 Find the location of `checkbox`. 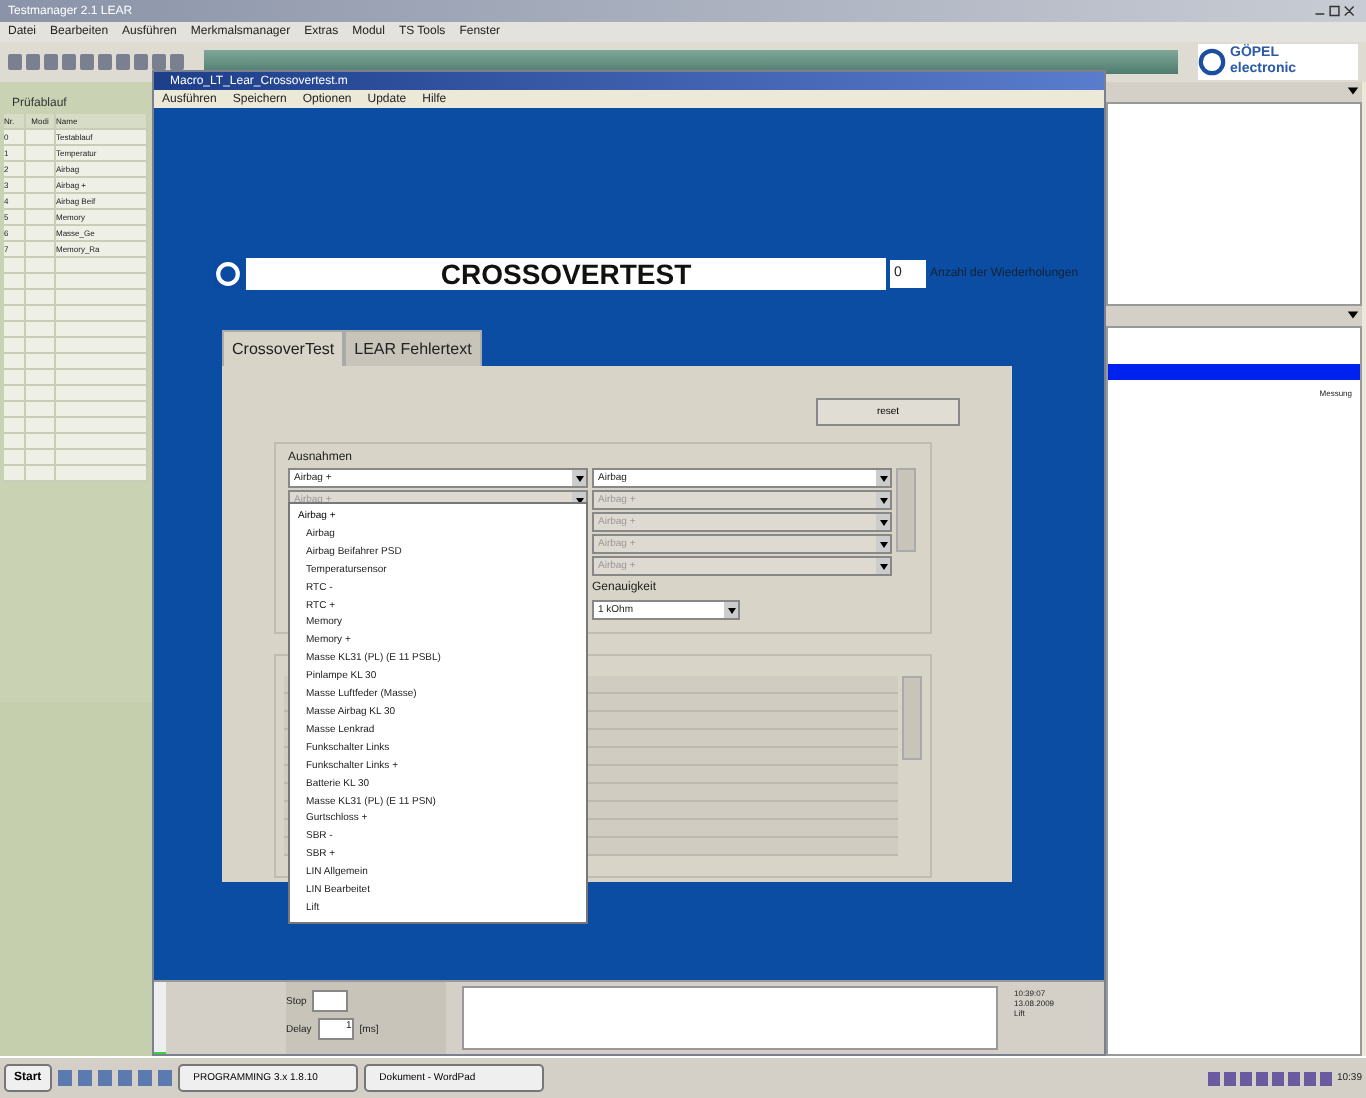

checkbox is located at coordinates (330, 1001).